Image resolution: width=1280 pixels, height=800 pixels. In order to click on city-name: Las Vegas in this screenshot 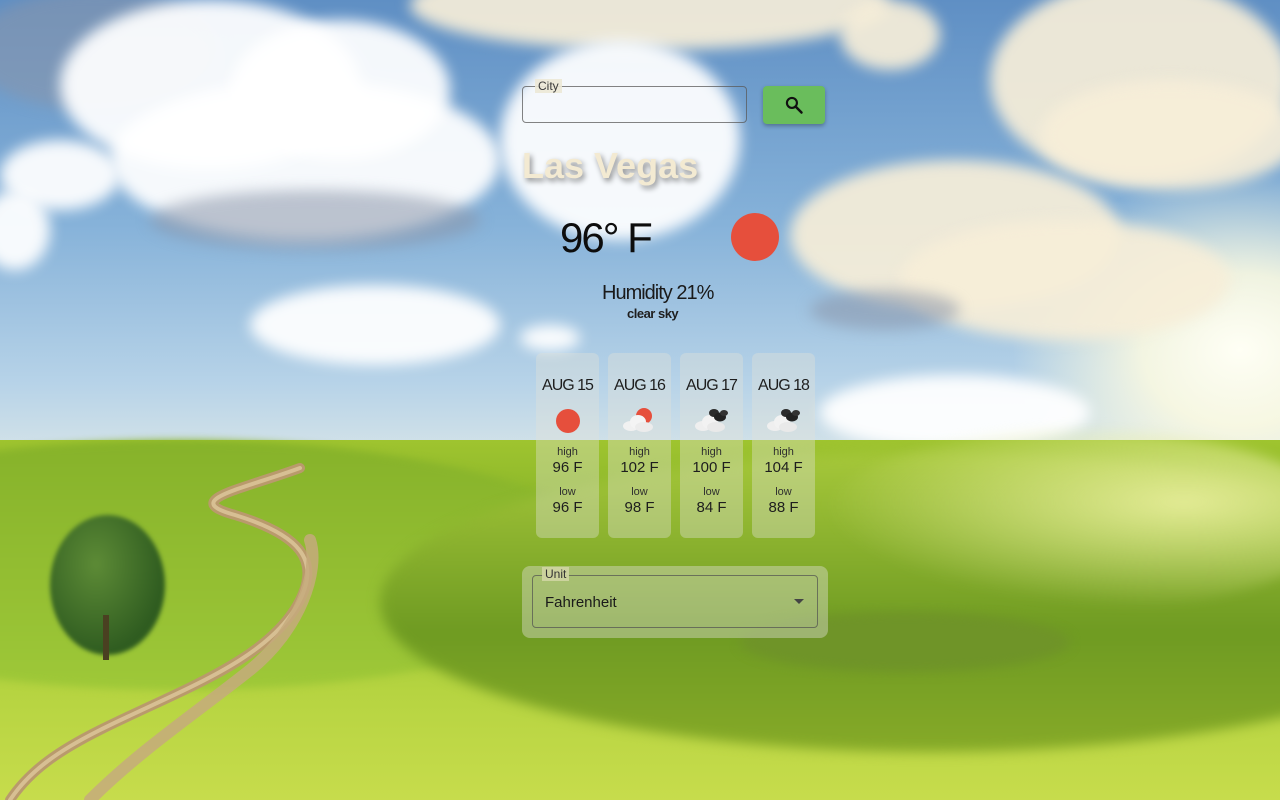, I will do `click(610, 165)`.